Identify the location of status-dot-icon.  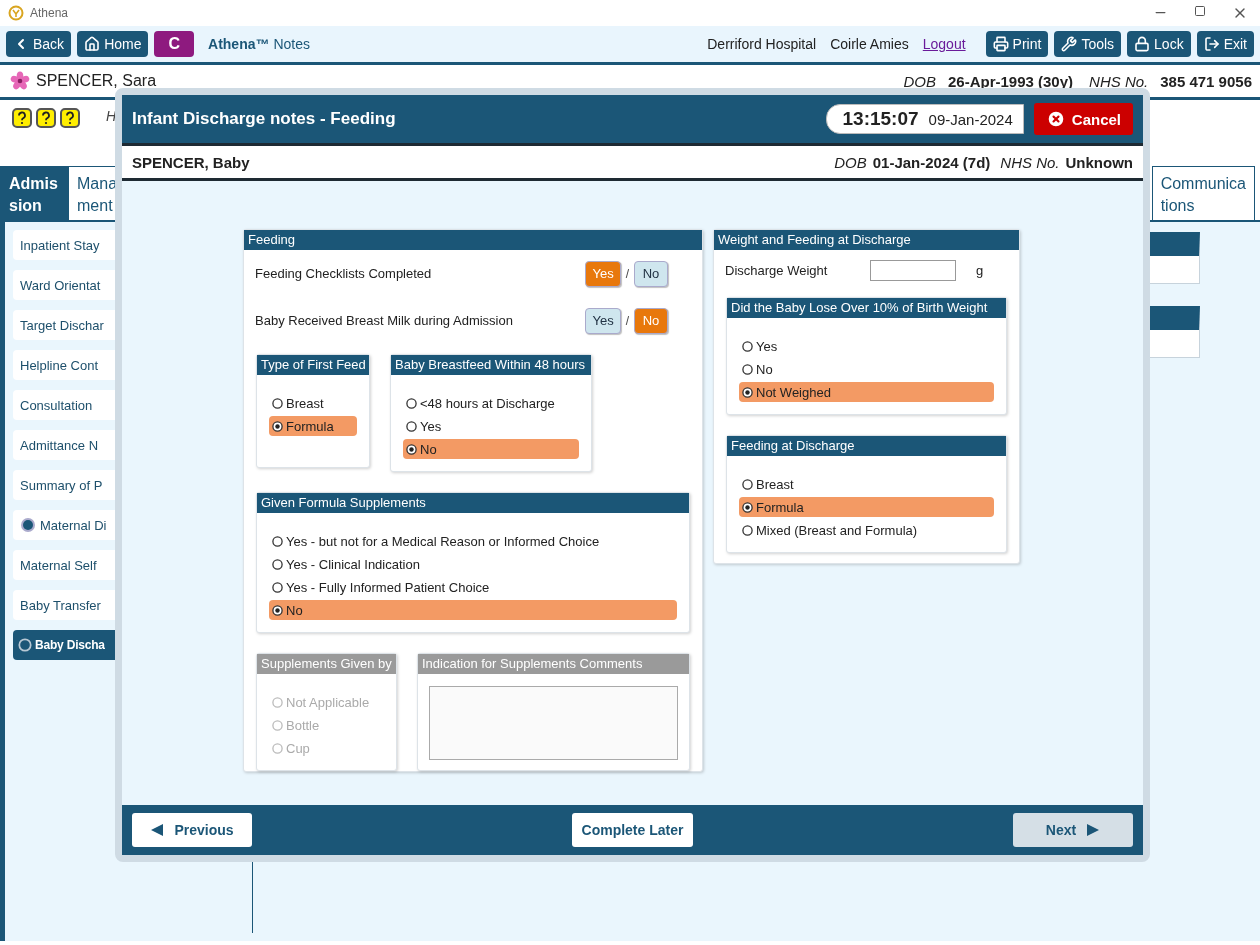
(28, 525).